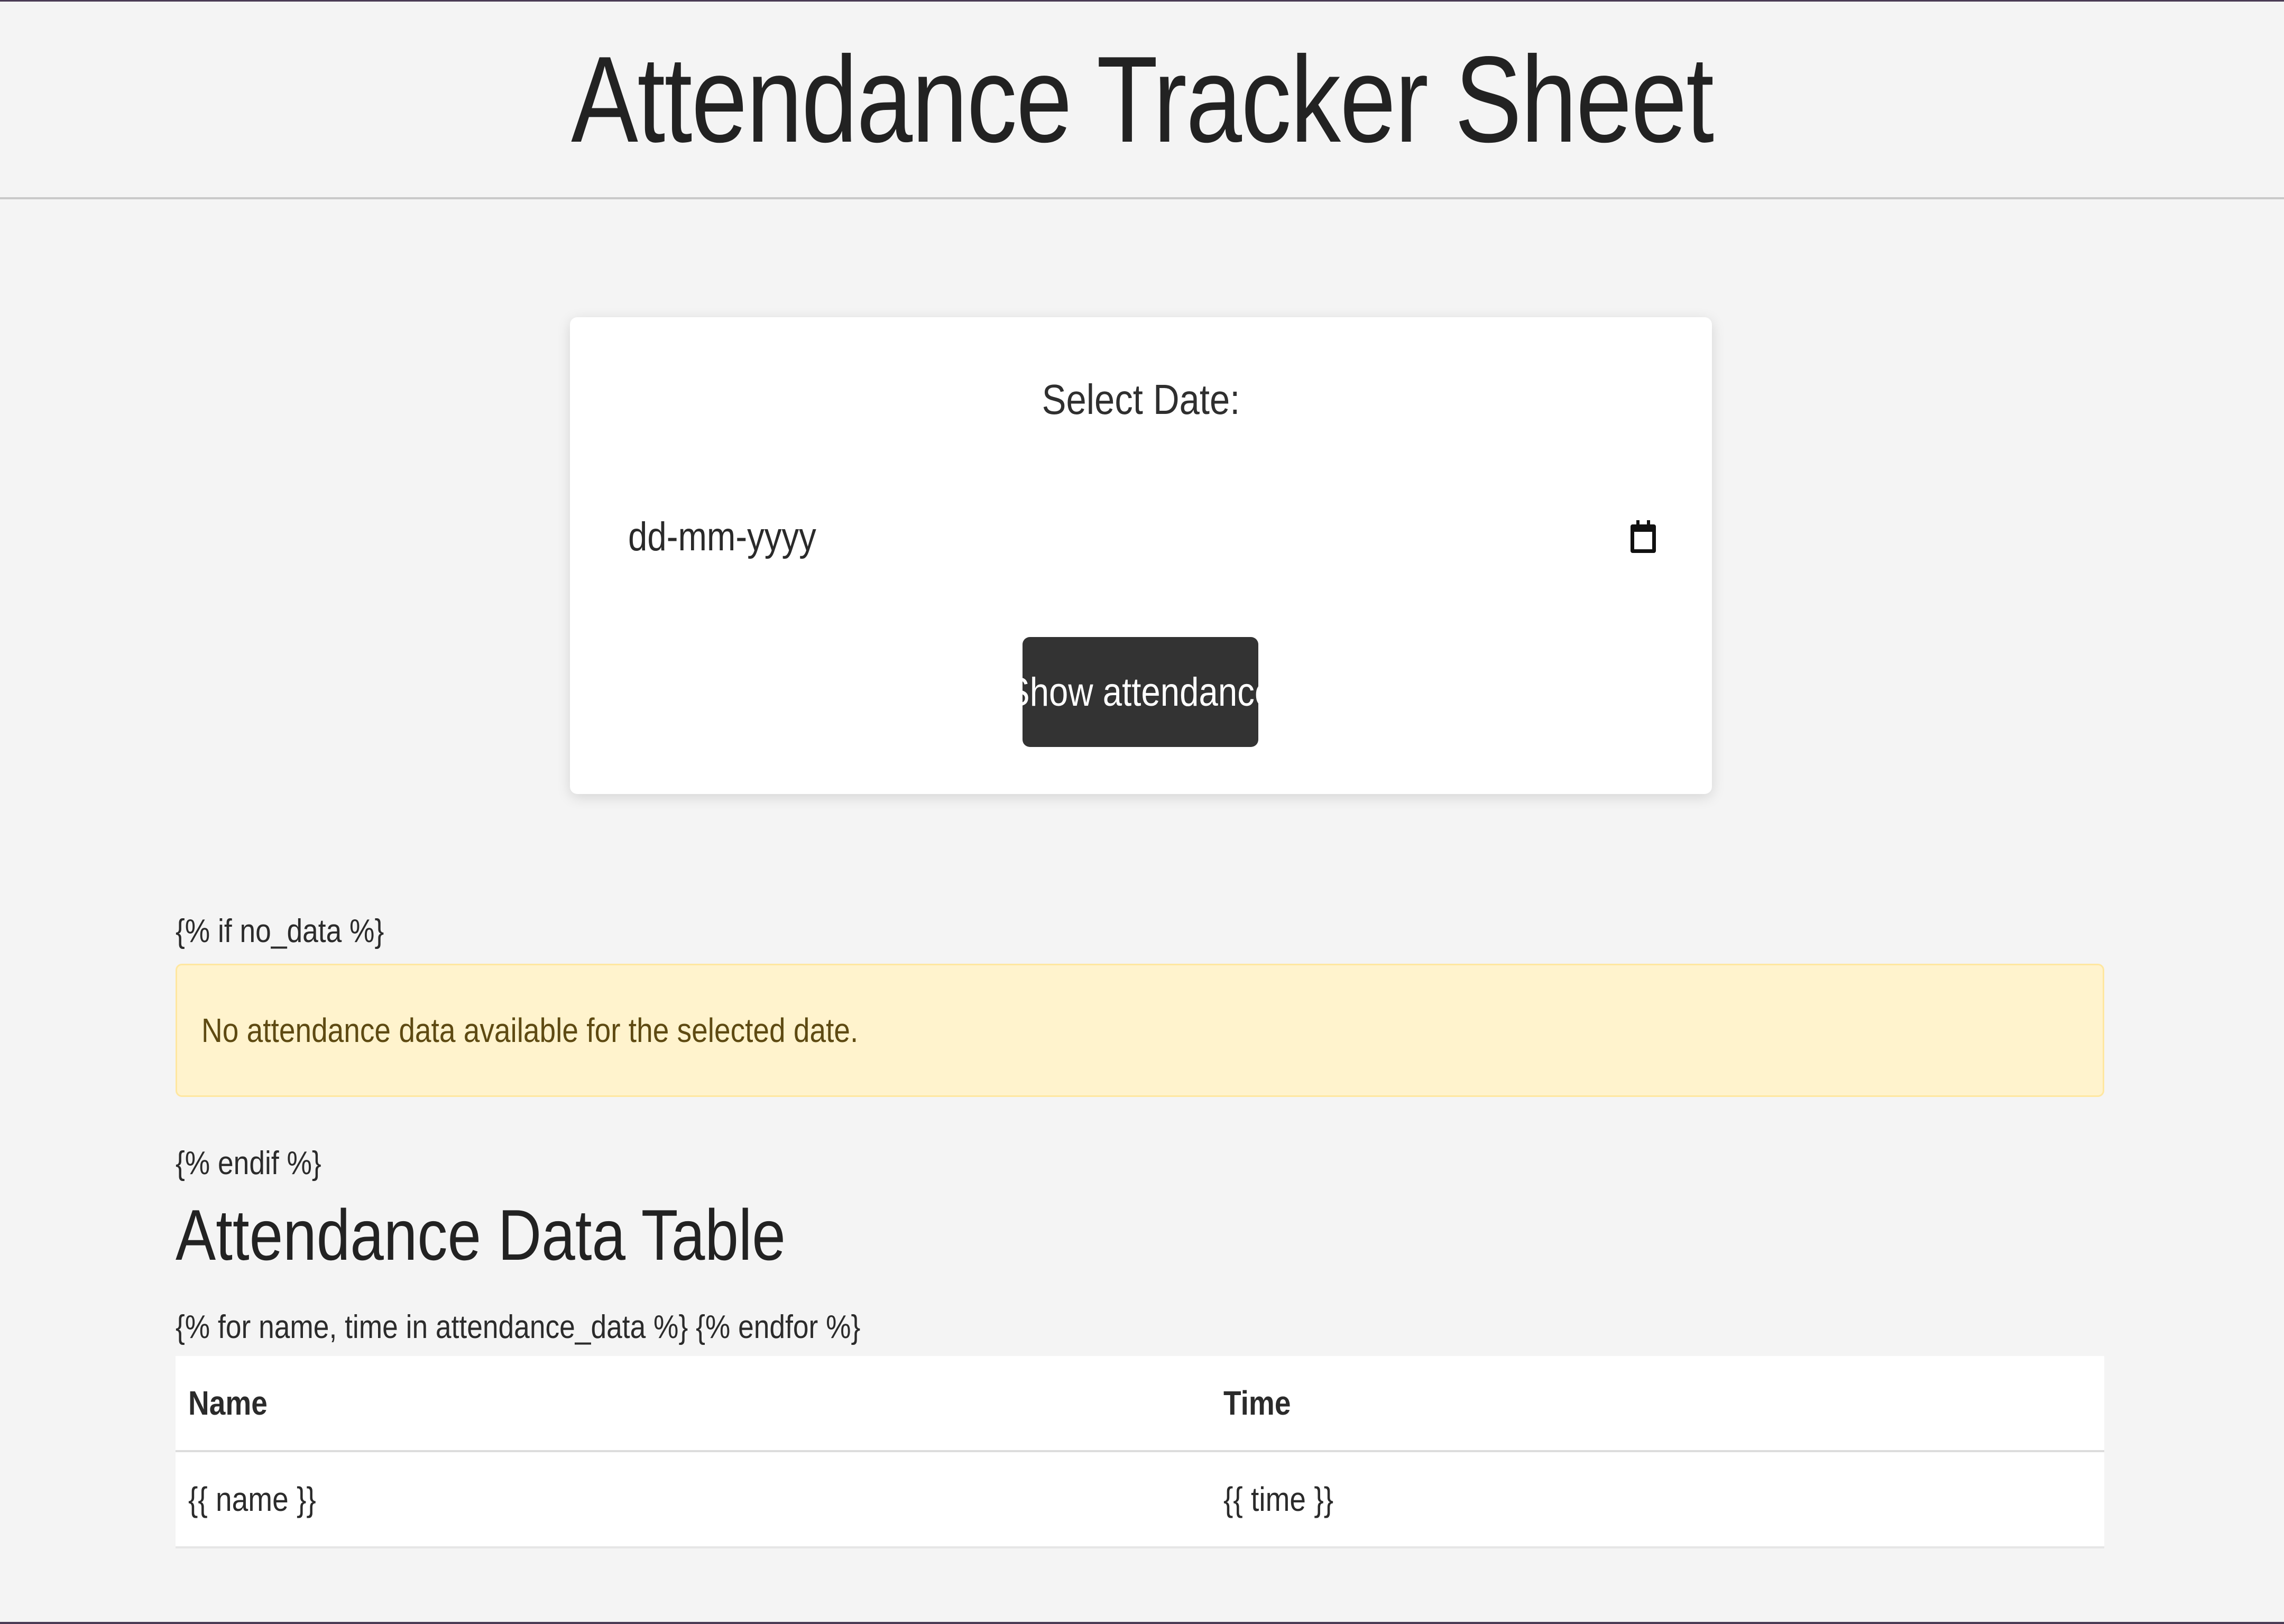 Image resolution: width=2284 pixels, height=1624 pixels. What do you see at coordinates (481, 1235) in the screenshot?
I see `table-title: Attendance Data Table` at bounding box center [481, 1235].